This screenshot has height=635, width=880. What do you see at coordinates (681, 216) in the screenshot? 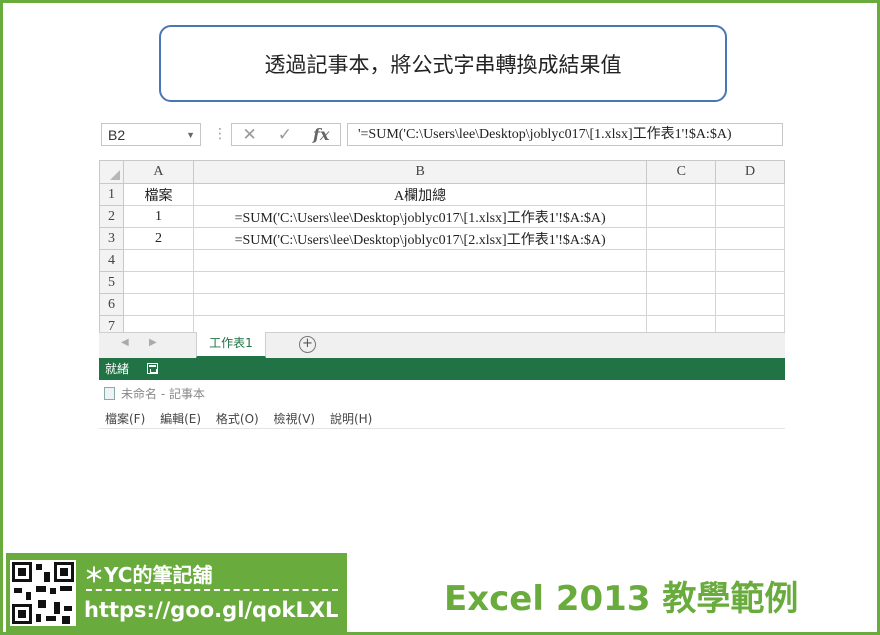
I see `cell-c2` at bounding box center [681, 216].